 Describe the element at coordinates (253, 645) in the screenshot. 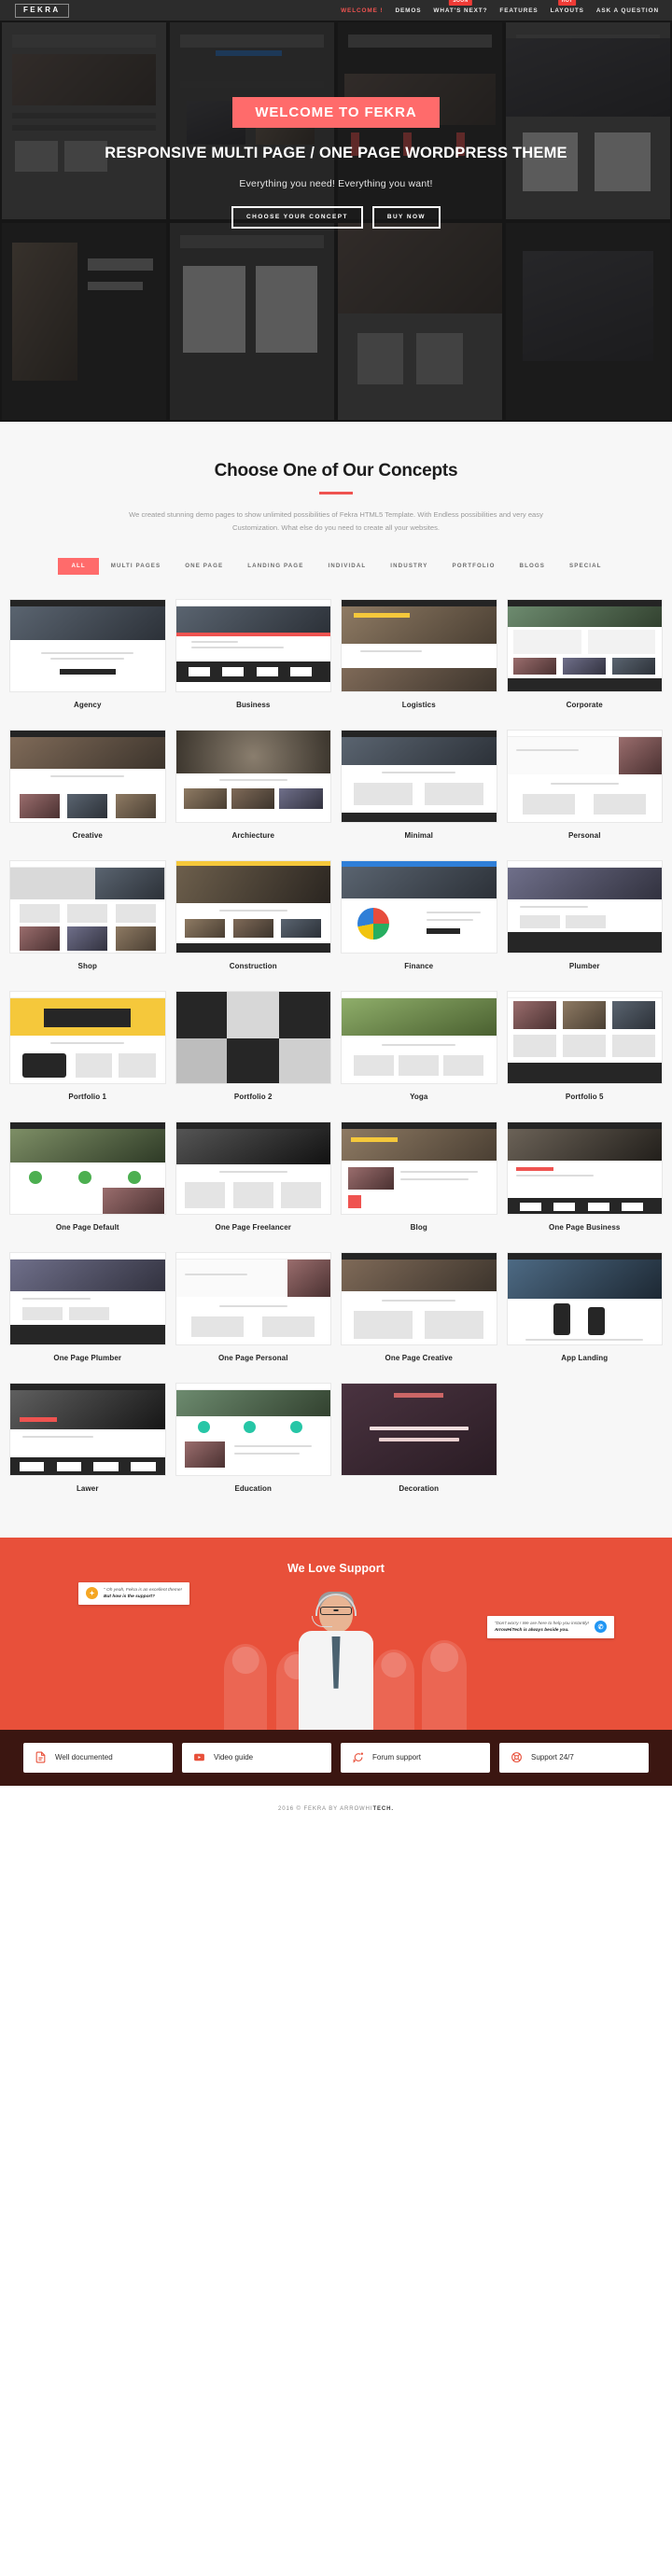

I see `demo-thumbnail-business` at that location.